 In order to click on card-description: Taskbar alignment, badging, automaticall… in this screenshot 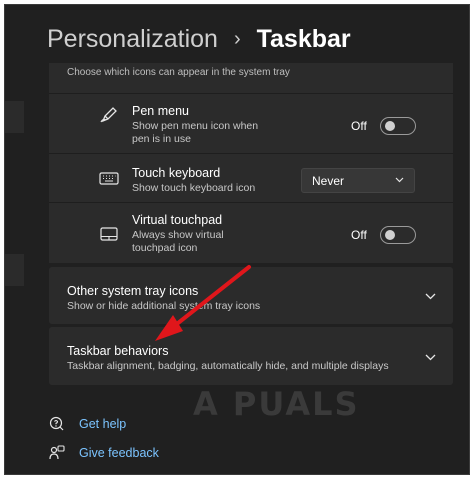, I will do `click(228, 366)`.